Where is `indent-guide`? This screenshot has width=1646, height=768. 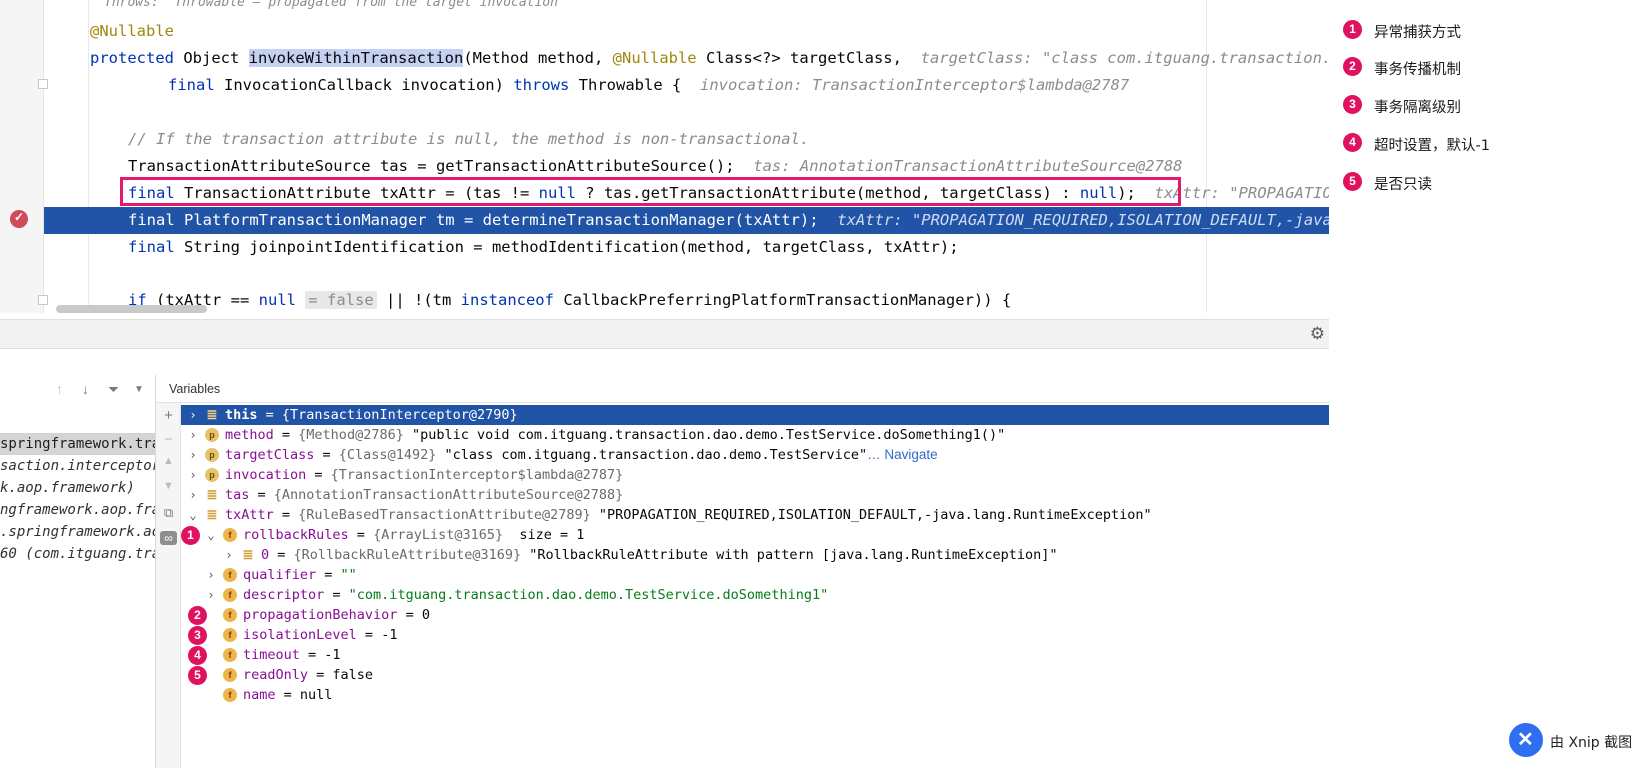
indent-guide is located at coordinates (88, 156).